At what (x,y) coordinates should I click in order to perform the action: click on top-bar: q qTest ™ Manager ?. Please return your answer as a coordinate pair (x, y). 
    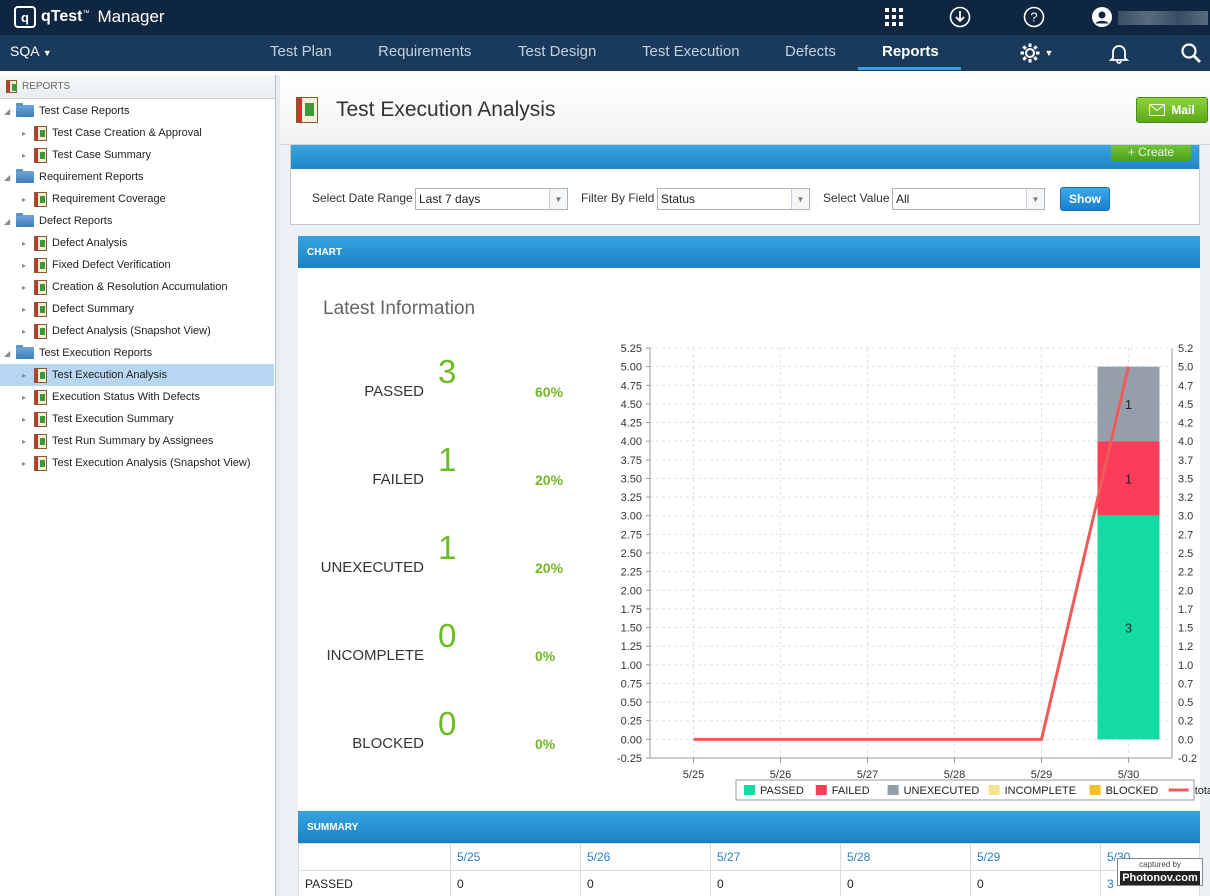
    Looking at the image, I should click on (605, 17).